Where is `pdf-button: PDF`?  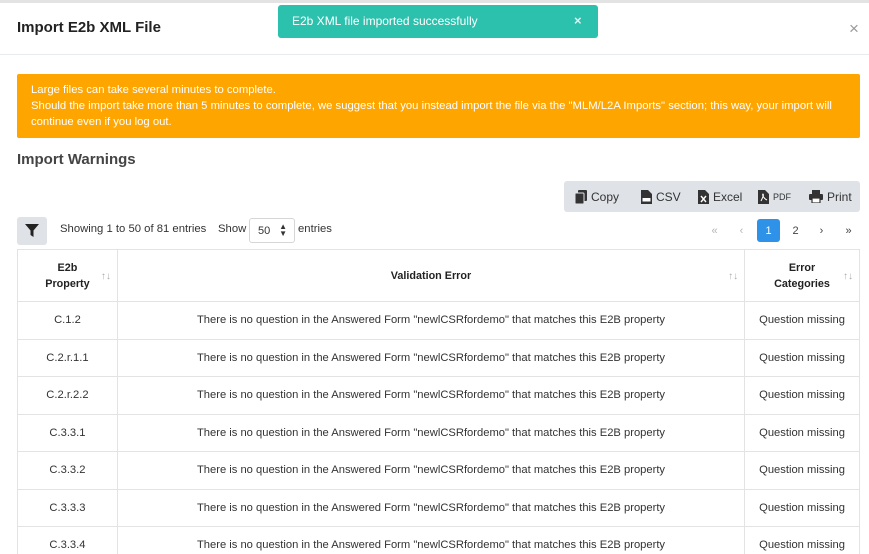
pdf-button: PDF is located at coordinates (783, 196).